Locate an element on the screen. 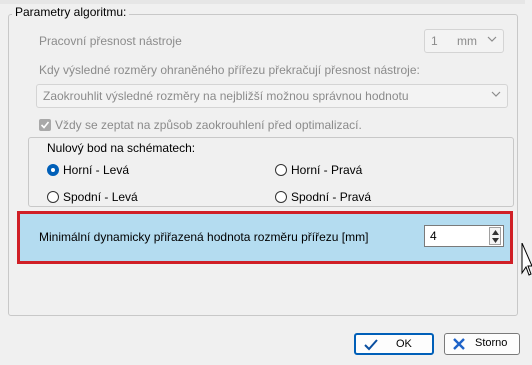 The width and height of the screenshot is (532, 365). radio-top-left-label: Horní - Levá is located at coordinates (96, 170).